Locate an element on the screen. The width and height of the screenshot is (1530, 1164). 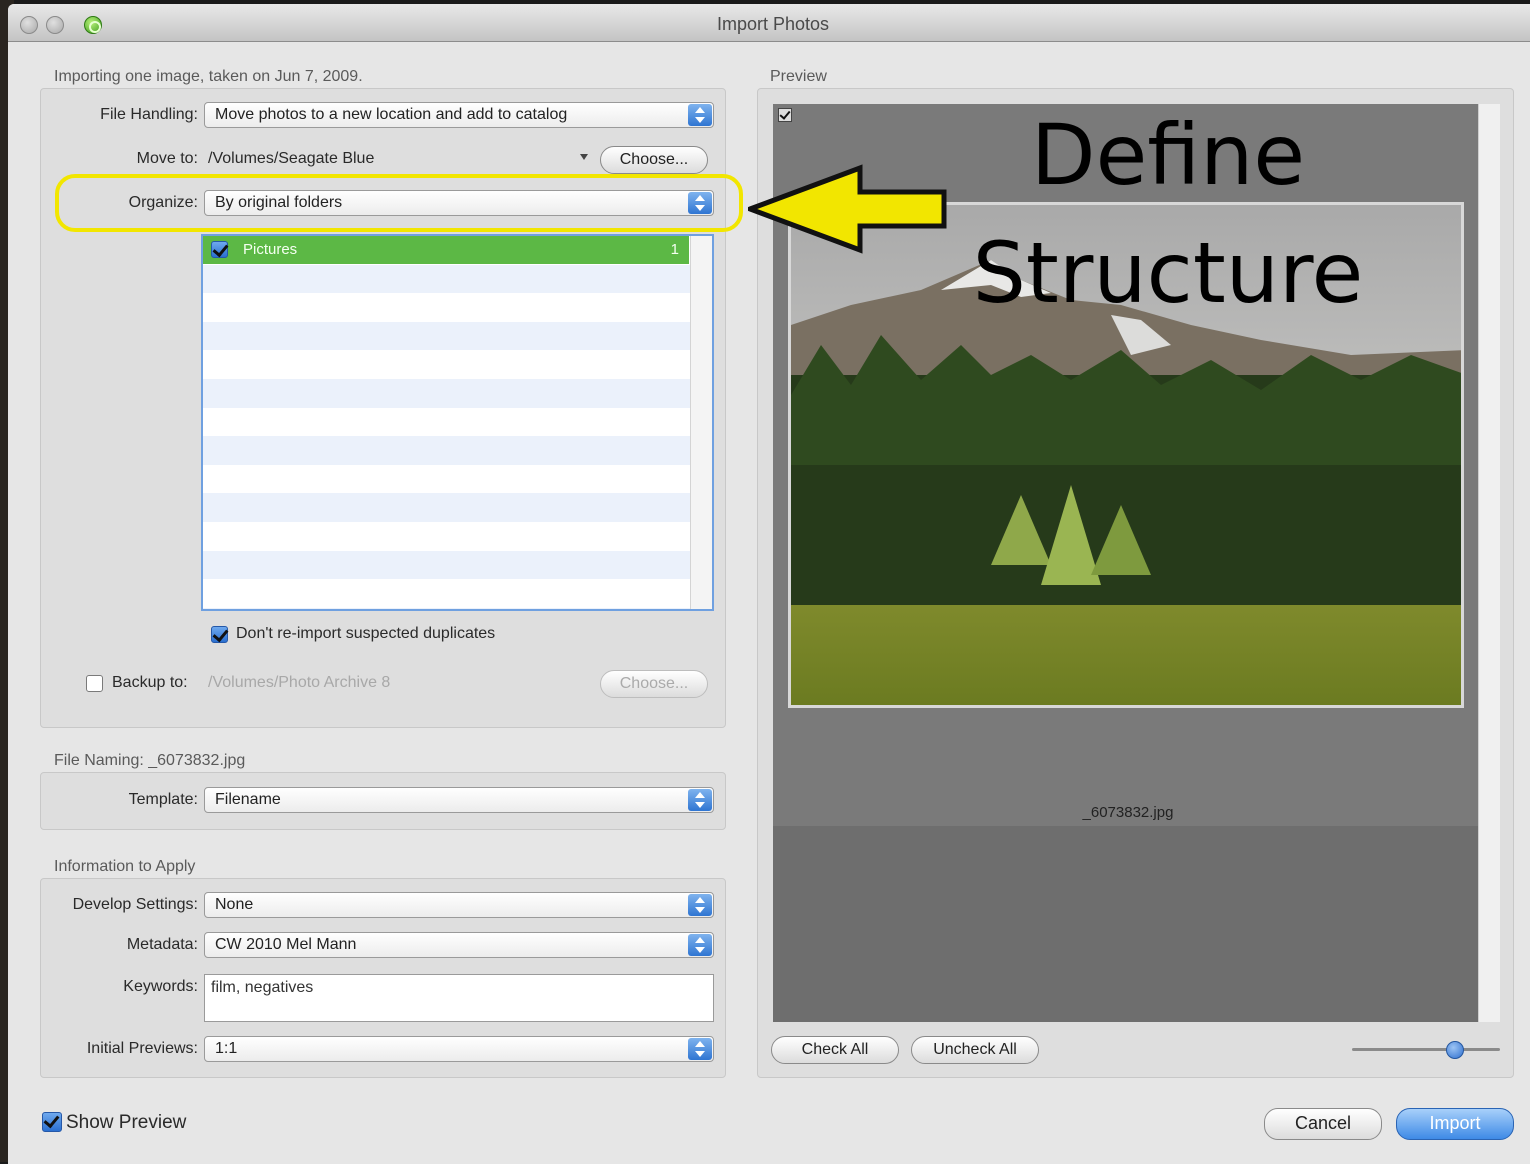
organize-highlight-outline is located at coordinates (399, 203).